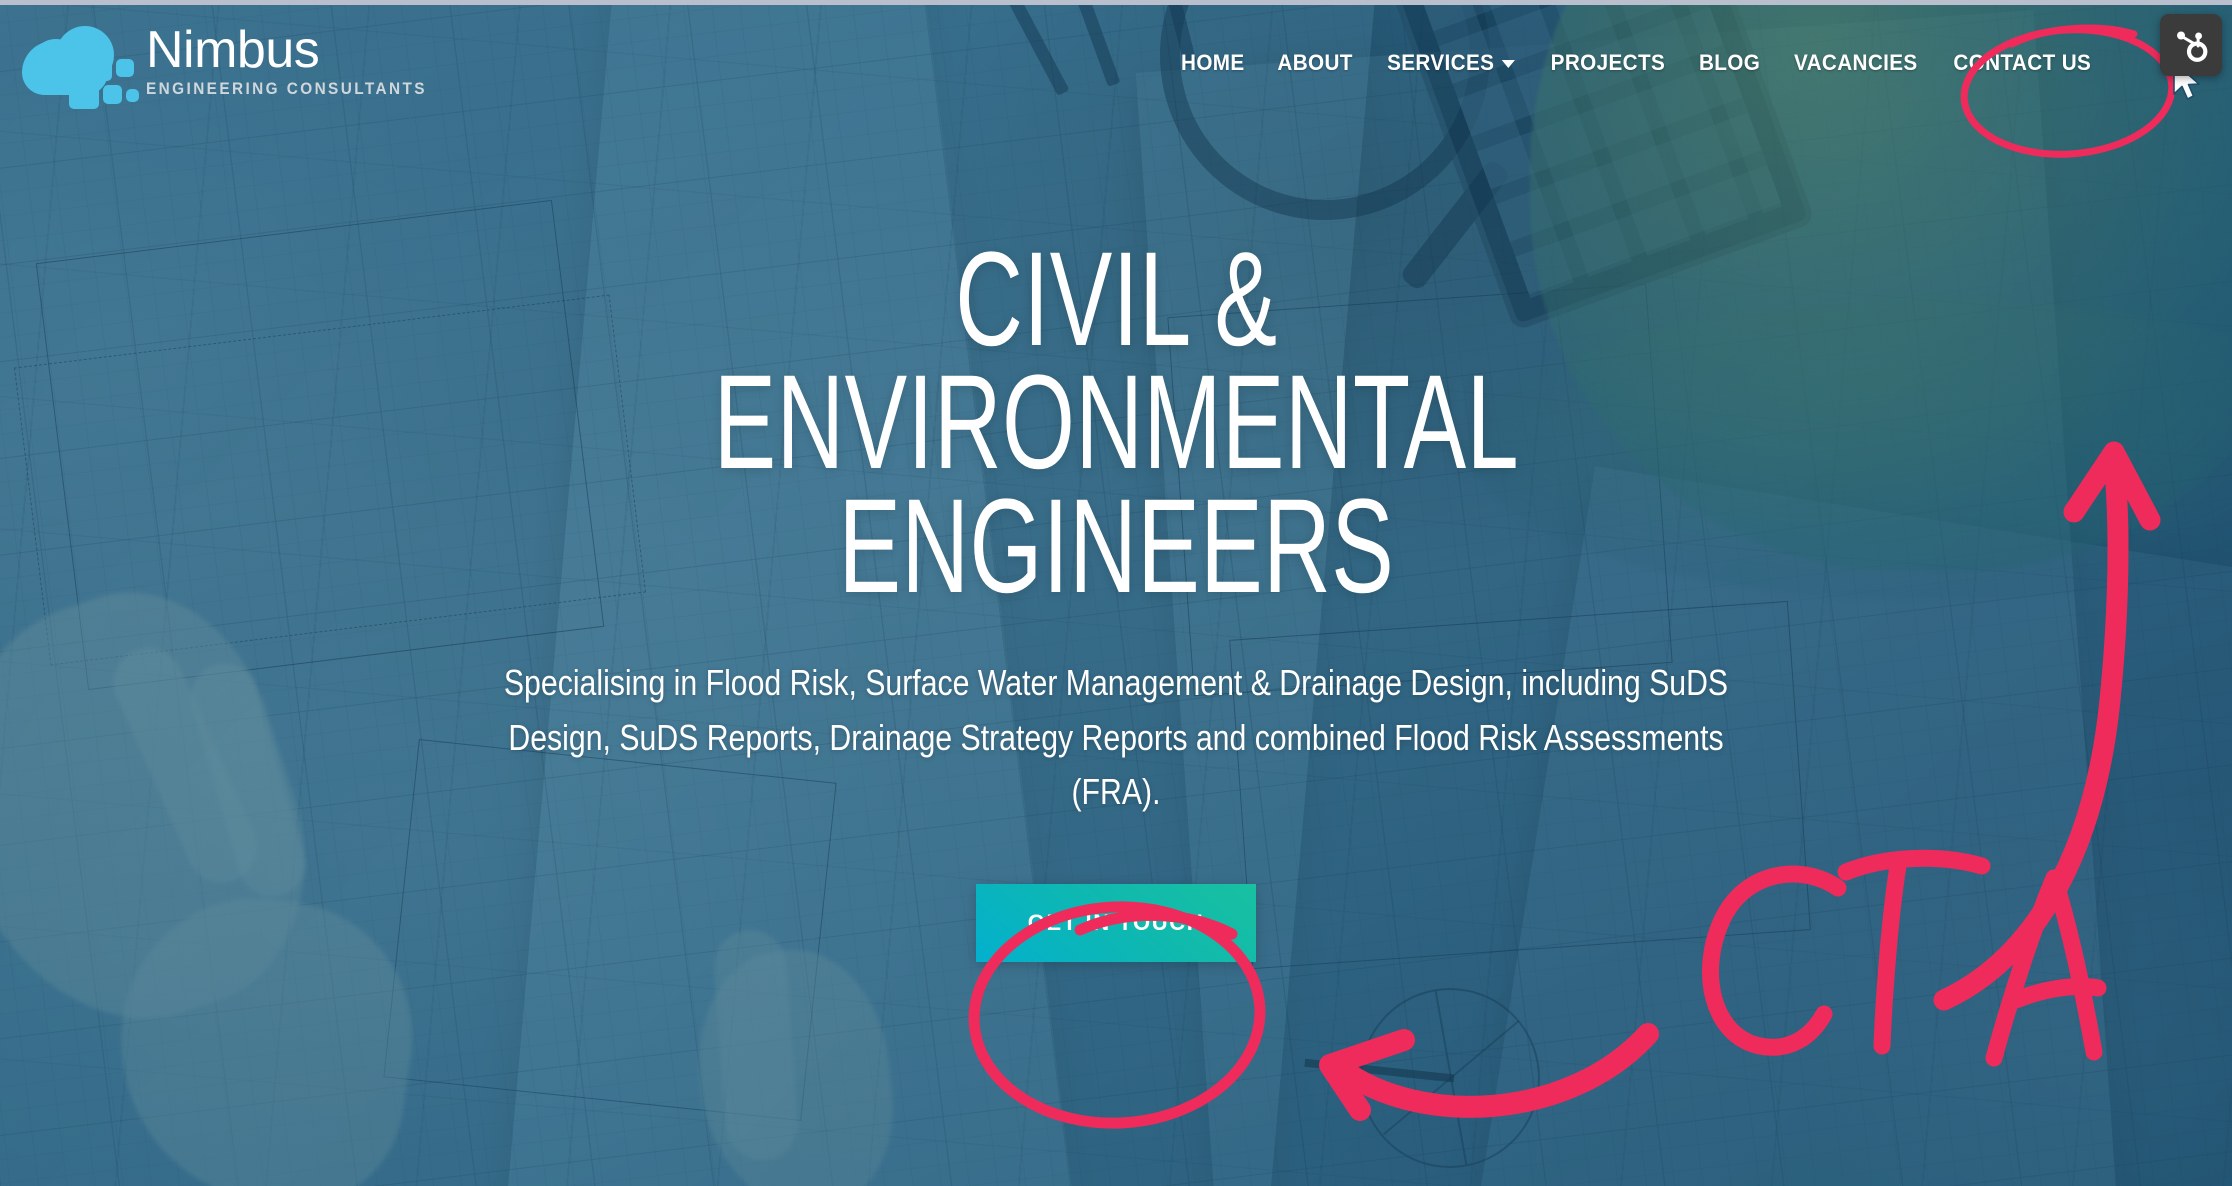  Describe the element at coordinates (80, 66) in the screenshot. I see `cloud-pixels-icon` at that location.